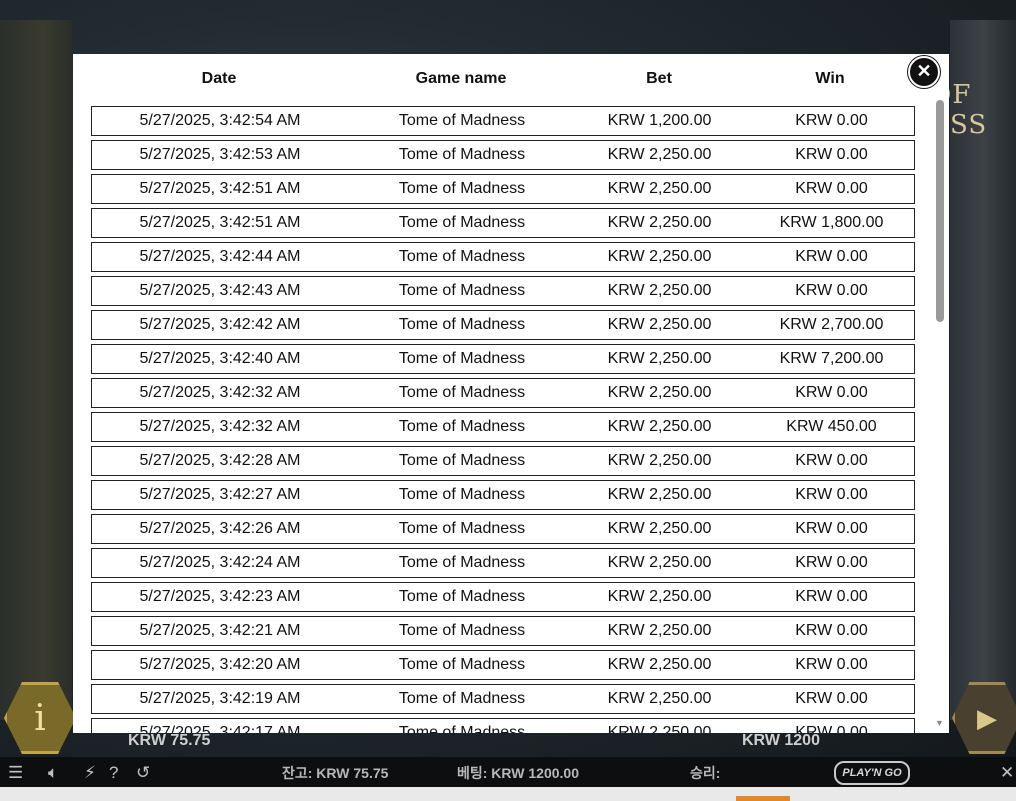 The height and width of the screenshot is (801, 1016). Describe the element at coordinates (872, 773) in the screenshot. I see `provider-logo: PLAY'N GO` at that location.